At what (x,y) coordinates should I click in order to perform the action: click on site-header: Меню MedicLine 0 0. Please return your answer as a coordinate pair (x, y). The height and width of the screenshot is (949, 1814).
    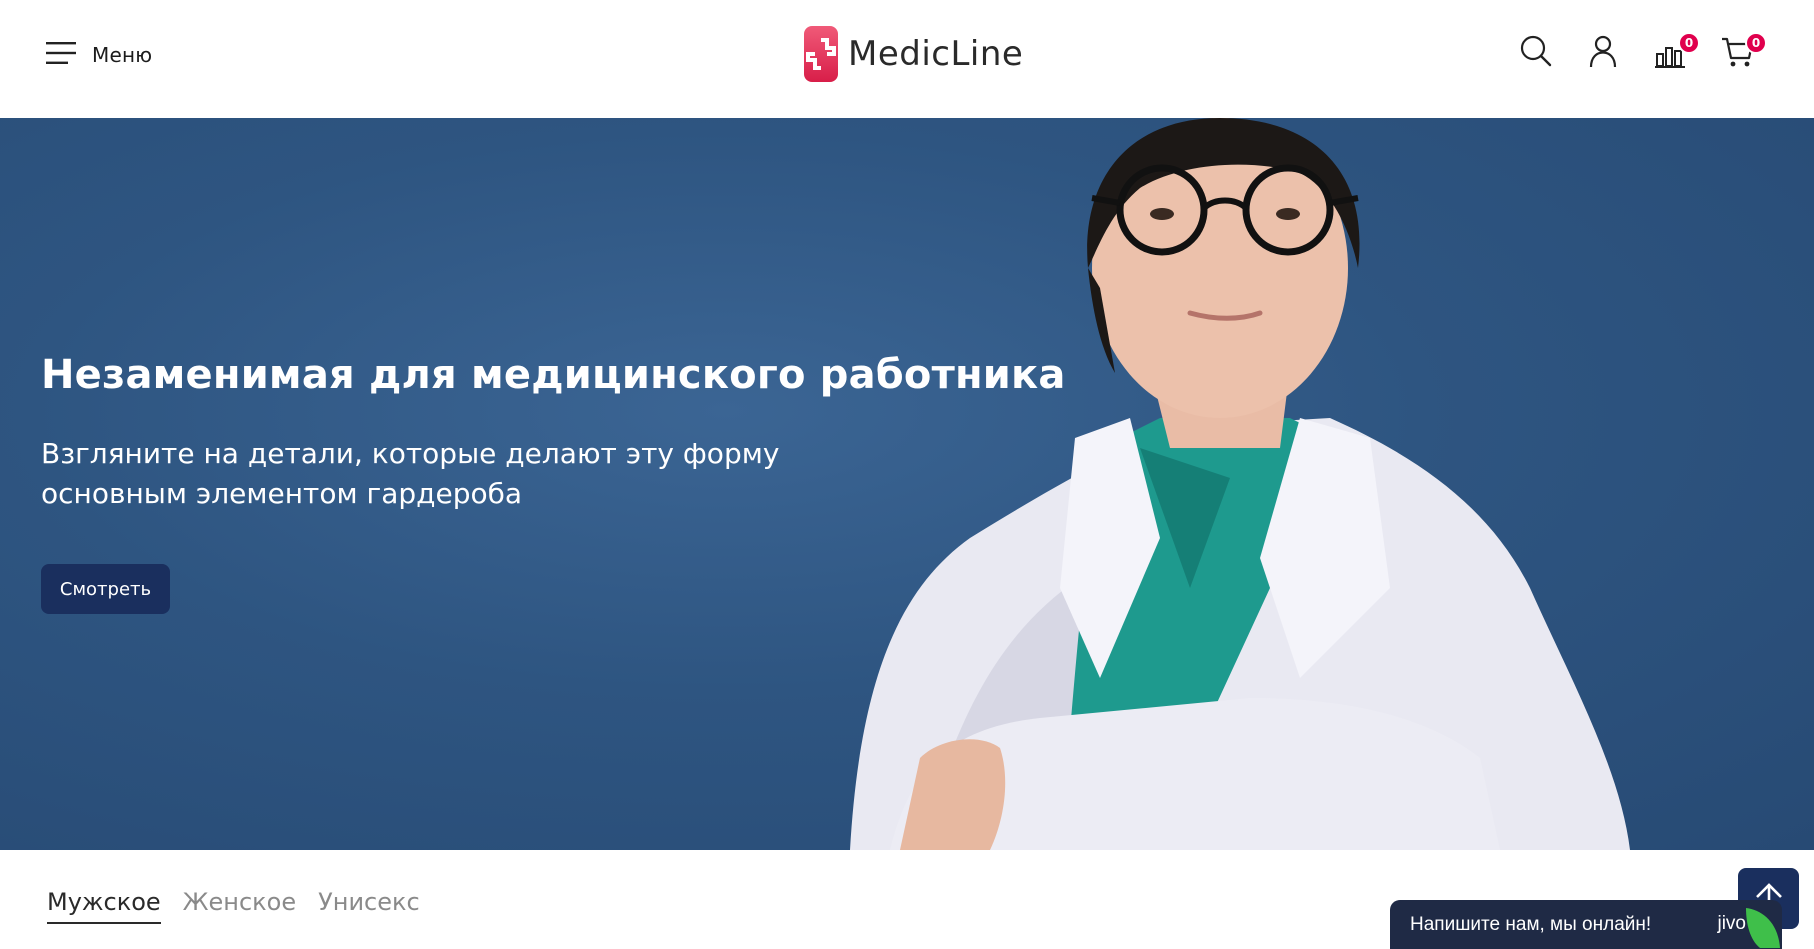
    Looking at the image, I should click on (907, 59).